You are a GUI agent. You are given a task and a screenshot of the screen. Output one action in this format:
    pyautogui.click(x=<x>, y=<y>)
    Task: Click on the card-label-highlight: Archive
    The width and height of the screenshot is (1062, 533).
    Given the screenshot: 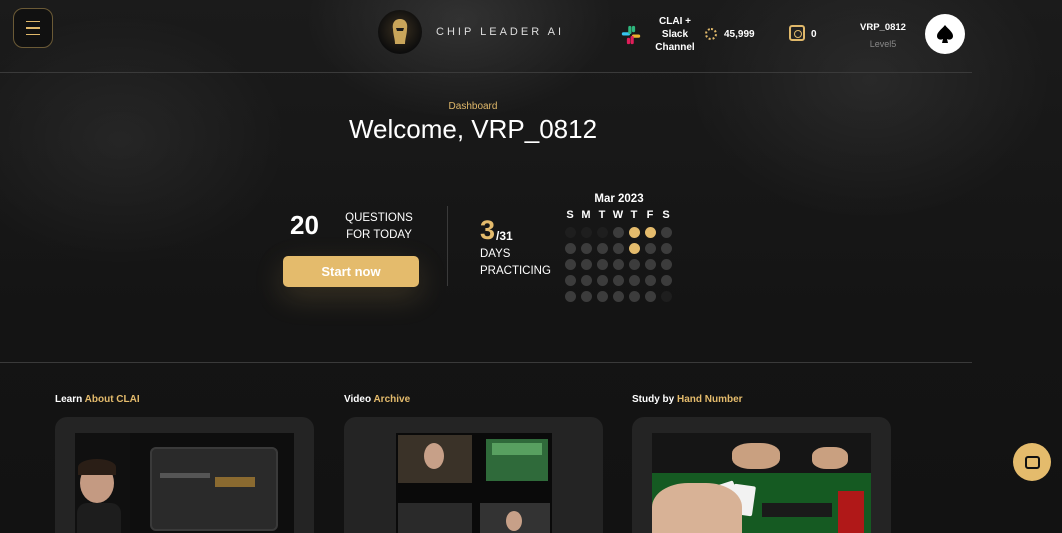 What is the action you would take?
    pyautogui.click(x=392, y=399)
    